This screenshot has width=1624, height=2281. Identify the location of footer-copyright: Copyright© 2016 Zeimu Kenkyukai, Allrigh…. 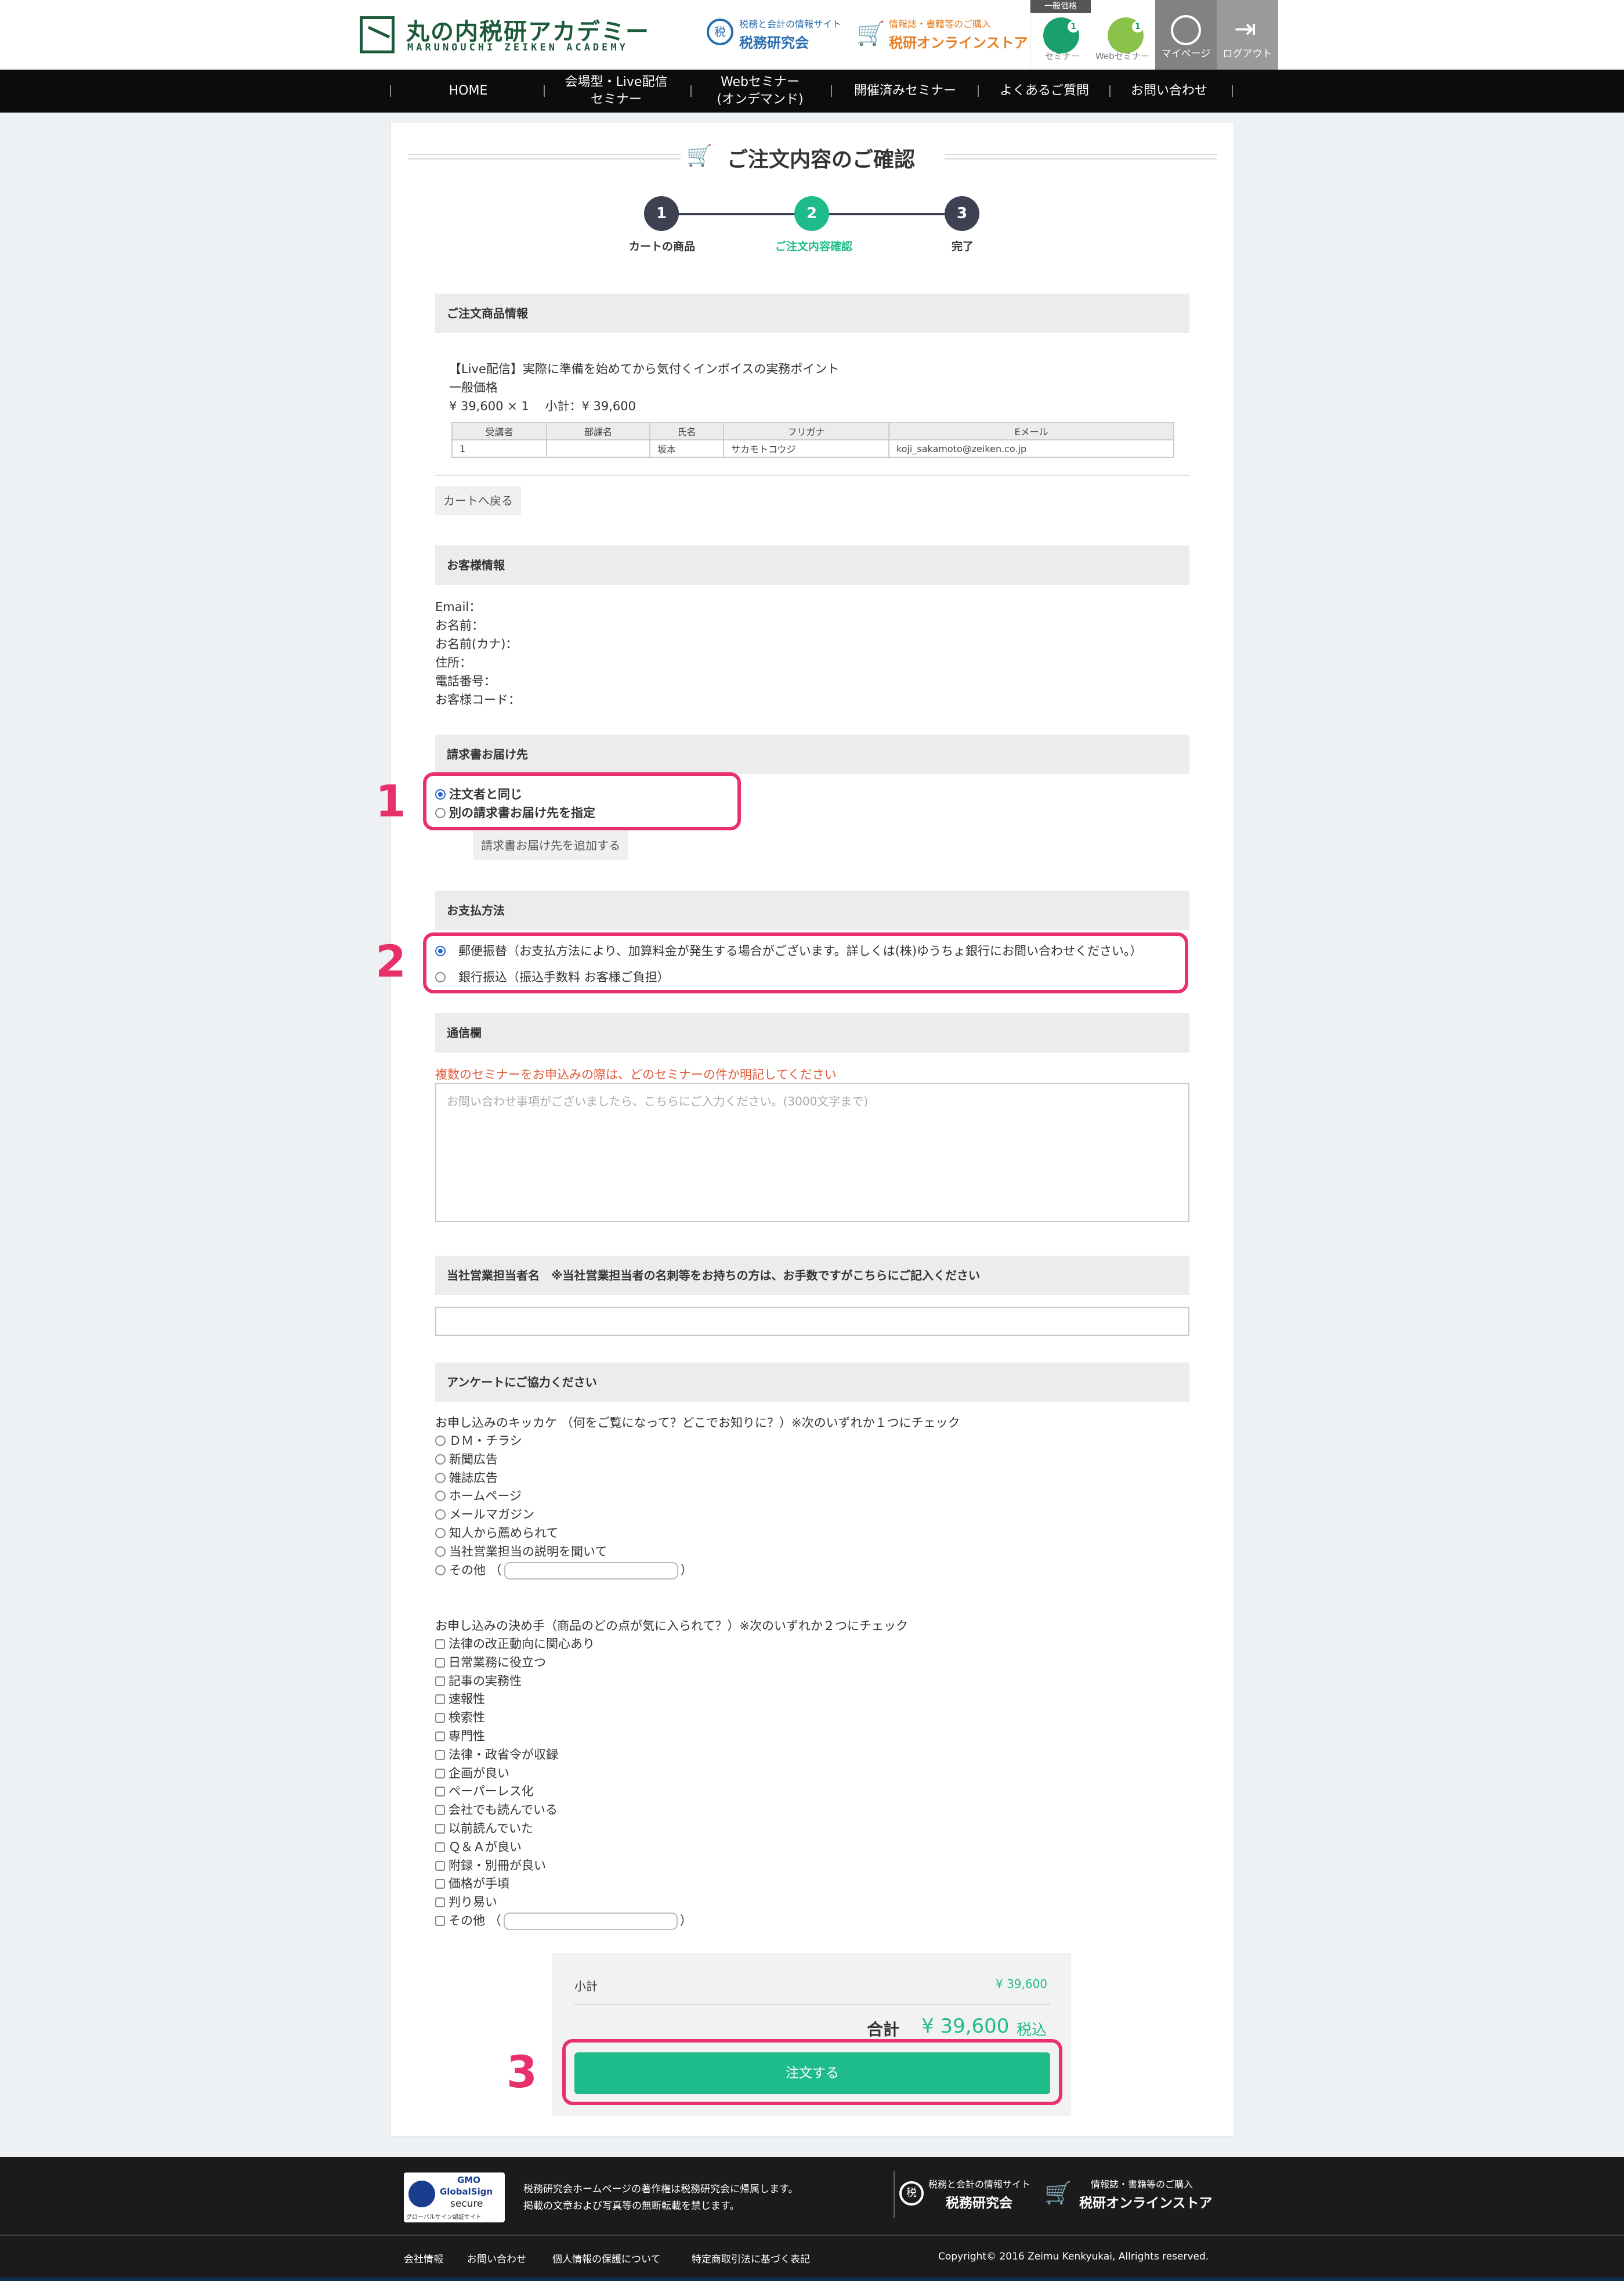
(1074, 2257).